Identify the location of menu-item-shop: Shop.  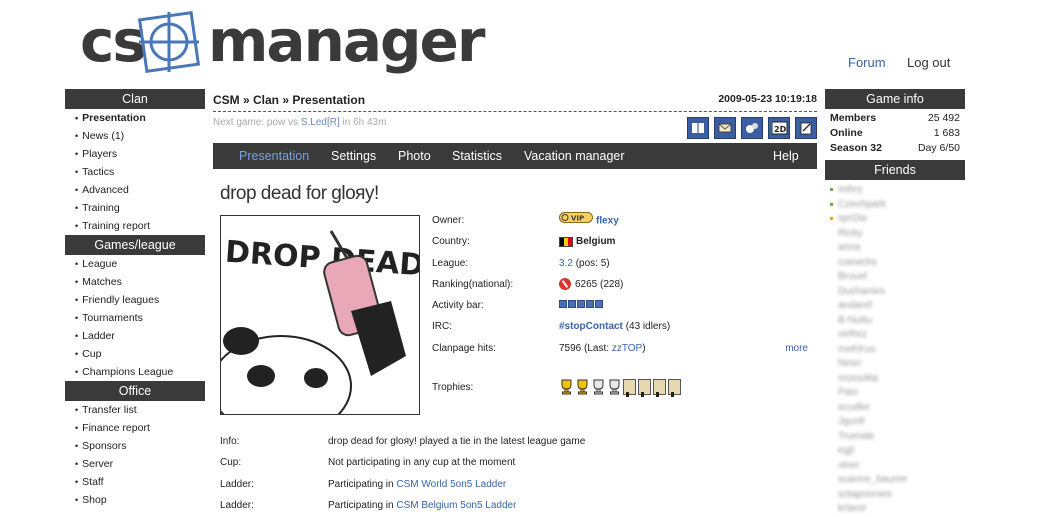
(135, 500).